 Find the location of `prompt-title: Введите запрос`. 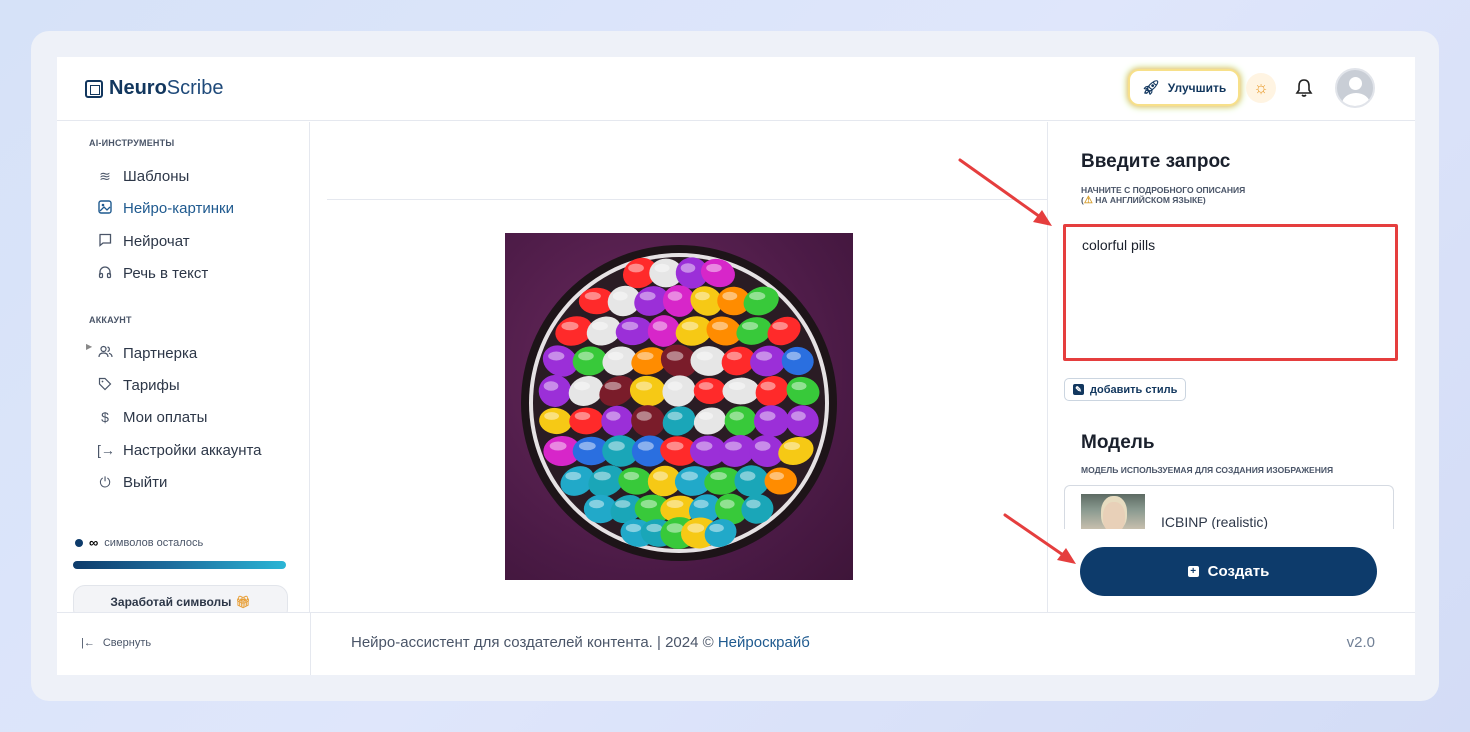

prompt-title: Введите запрос is located at coordinates (1156, 161).